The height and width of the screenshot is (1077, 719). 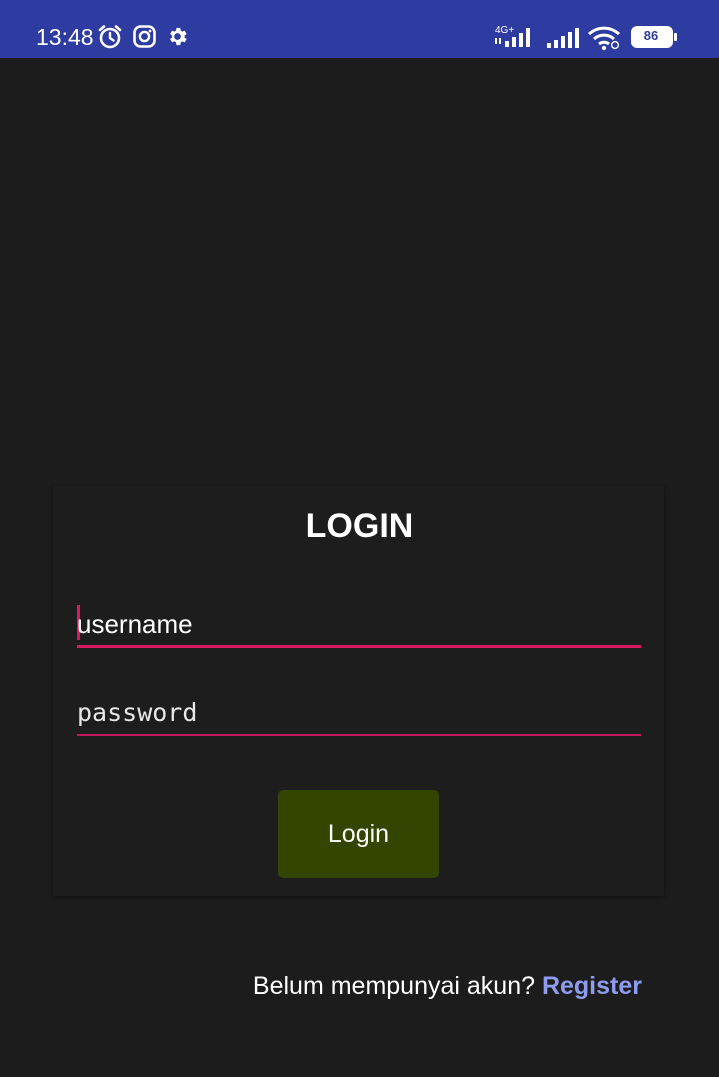 I want to click on username-field: username, so click(x=359, y=624).